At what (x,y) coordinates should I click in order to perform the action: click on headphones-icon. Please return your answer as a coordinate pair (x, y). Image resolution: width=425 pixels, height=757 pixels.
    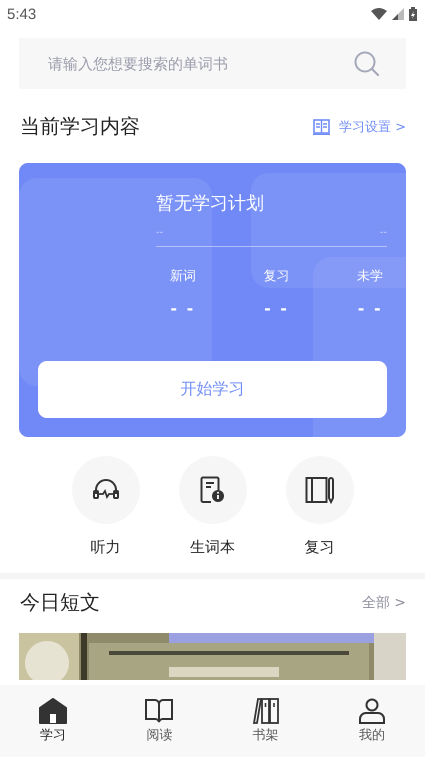
    Looking at the image, I should click on (106, 490).